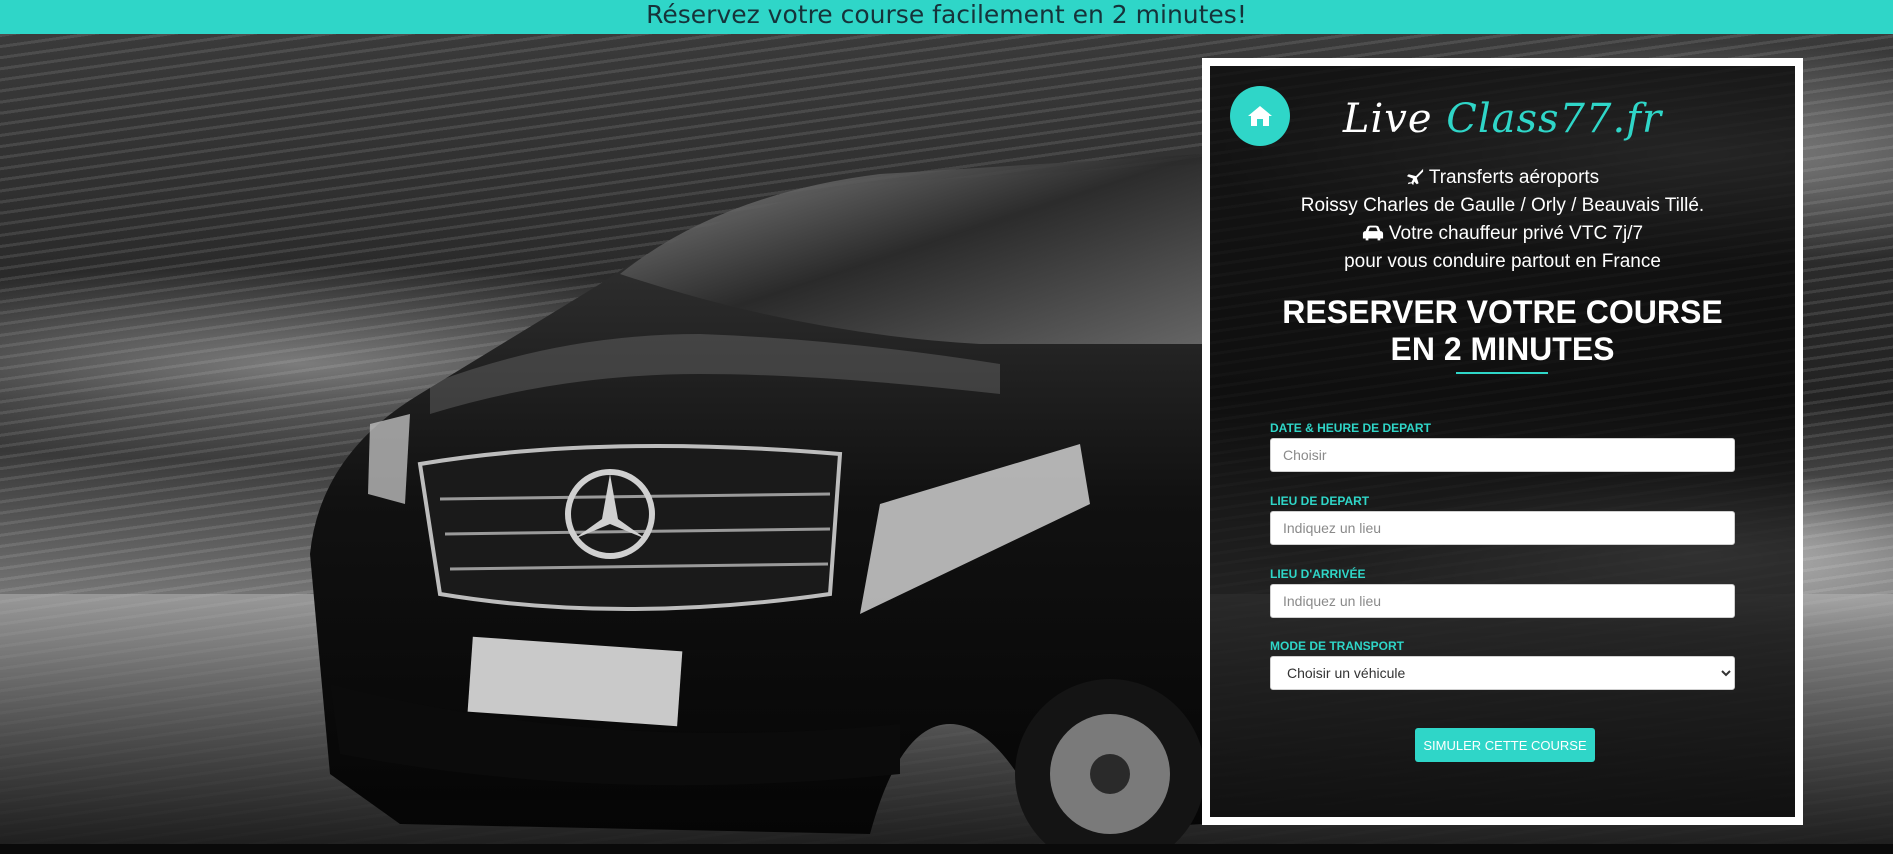  I want to click on transport-select: Choisir un véhicule, so click(1502, 673).